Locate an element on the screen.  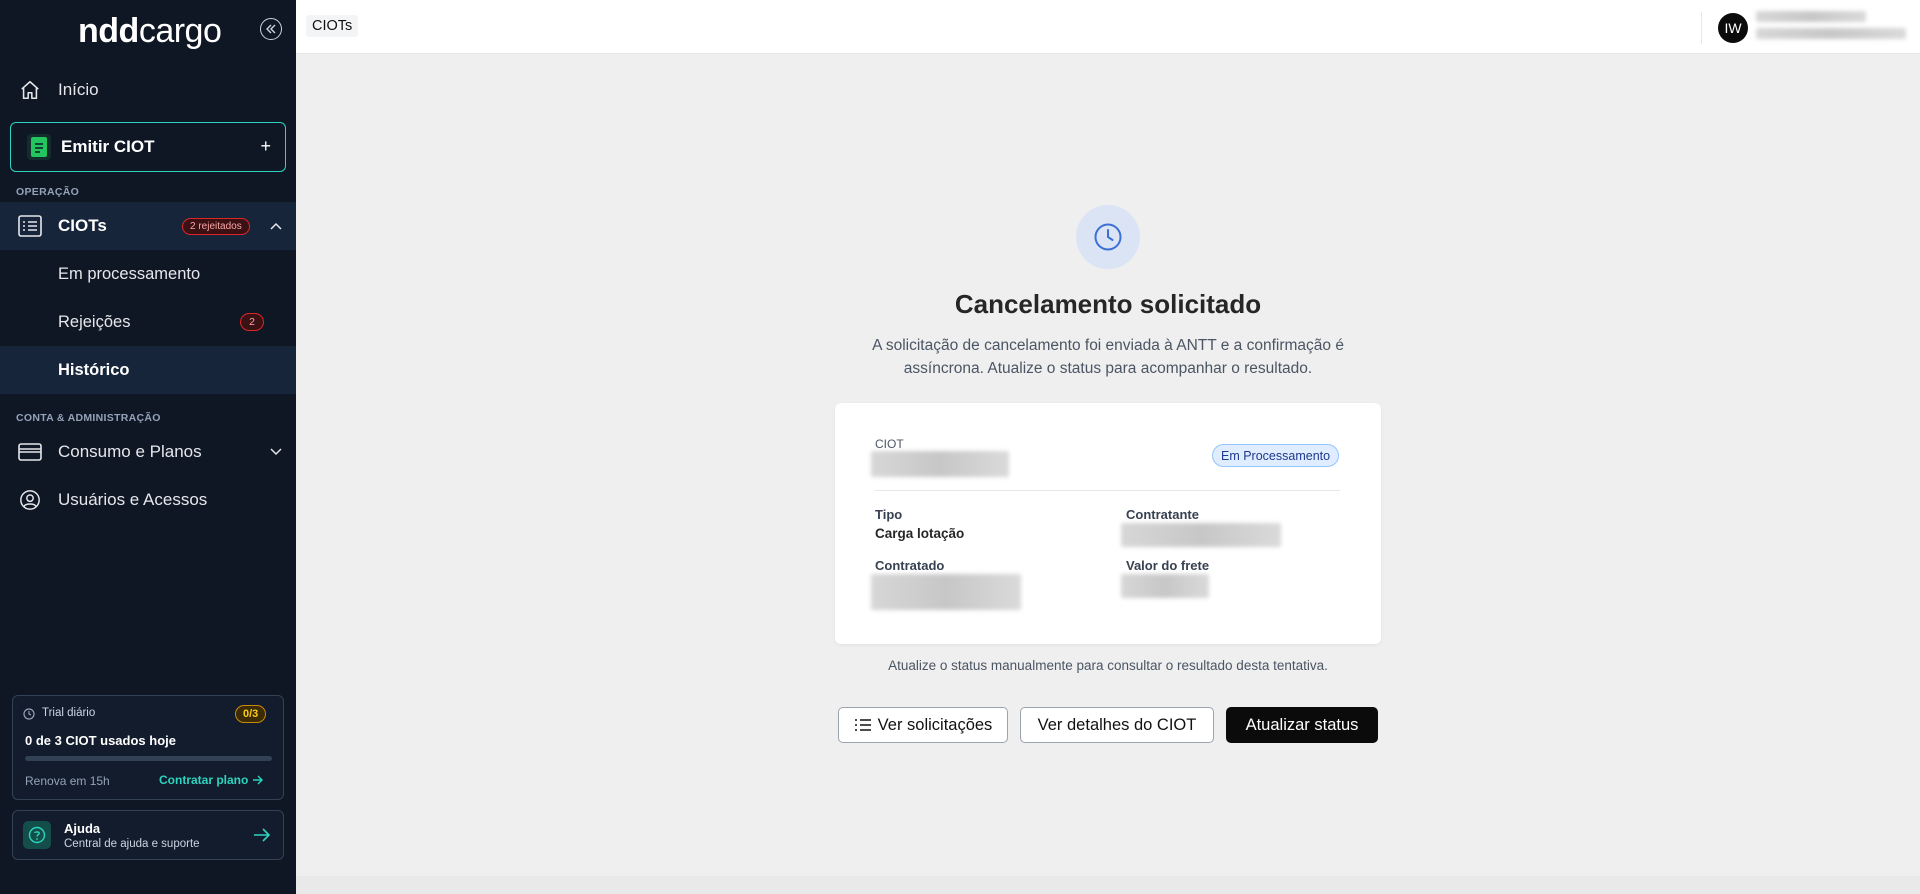
sidebar-item-rejeicoes: Rejeições 2 is located at coordinates (148, 322).